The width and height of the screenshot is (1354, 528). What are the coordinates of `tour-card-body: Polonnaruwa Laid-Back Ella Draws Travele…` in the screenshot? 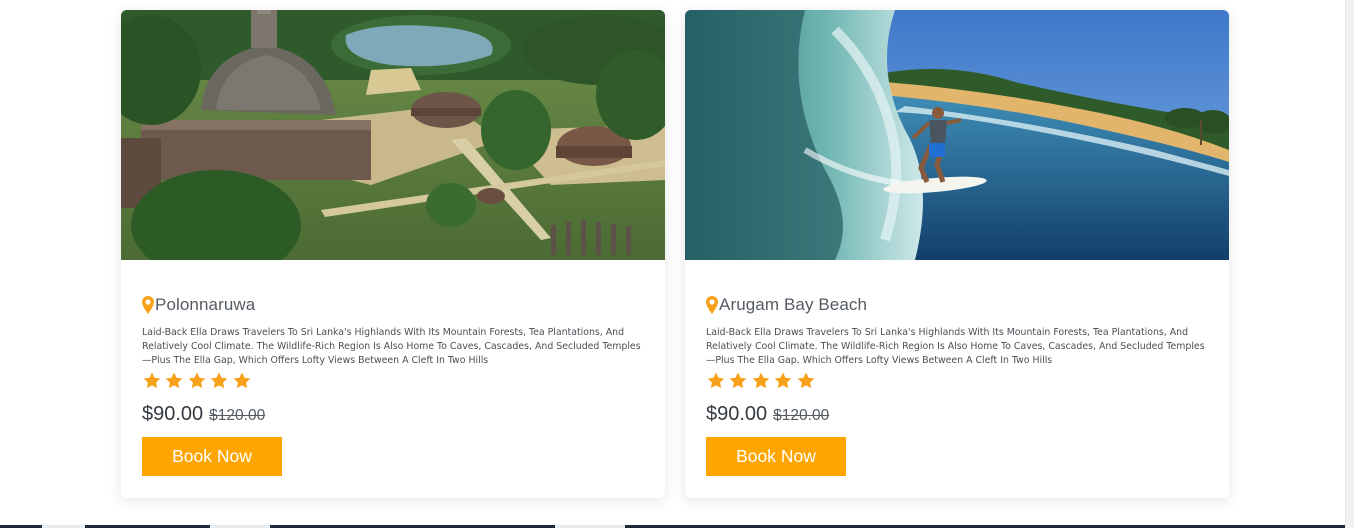 It's located at (394, 385).